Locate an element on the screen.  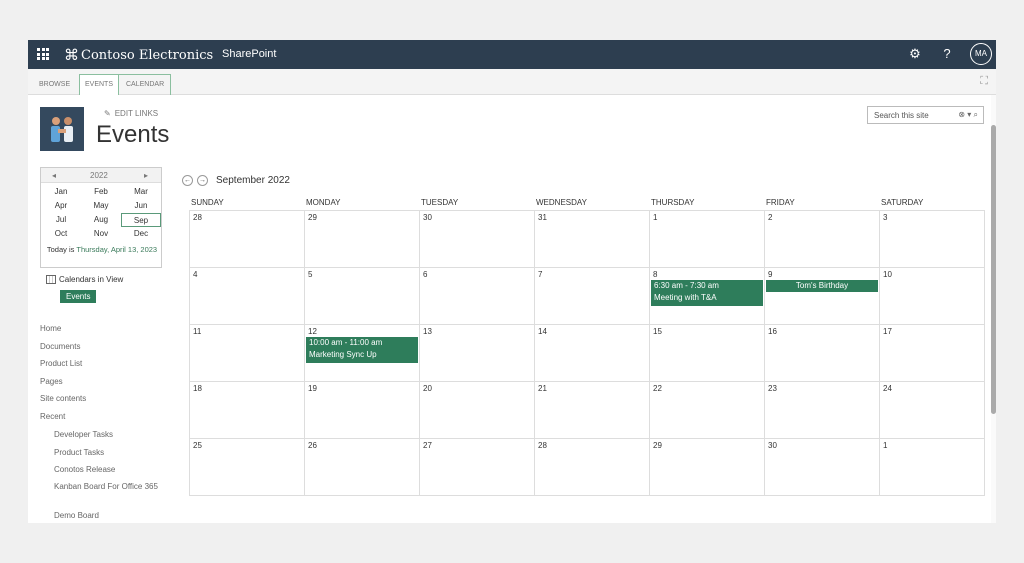
calendar-day-cell: 11 is located at coordinates (246, 352).